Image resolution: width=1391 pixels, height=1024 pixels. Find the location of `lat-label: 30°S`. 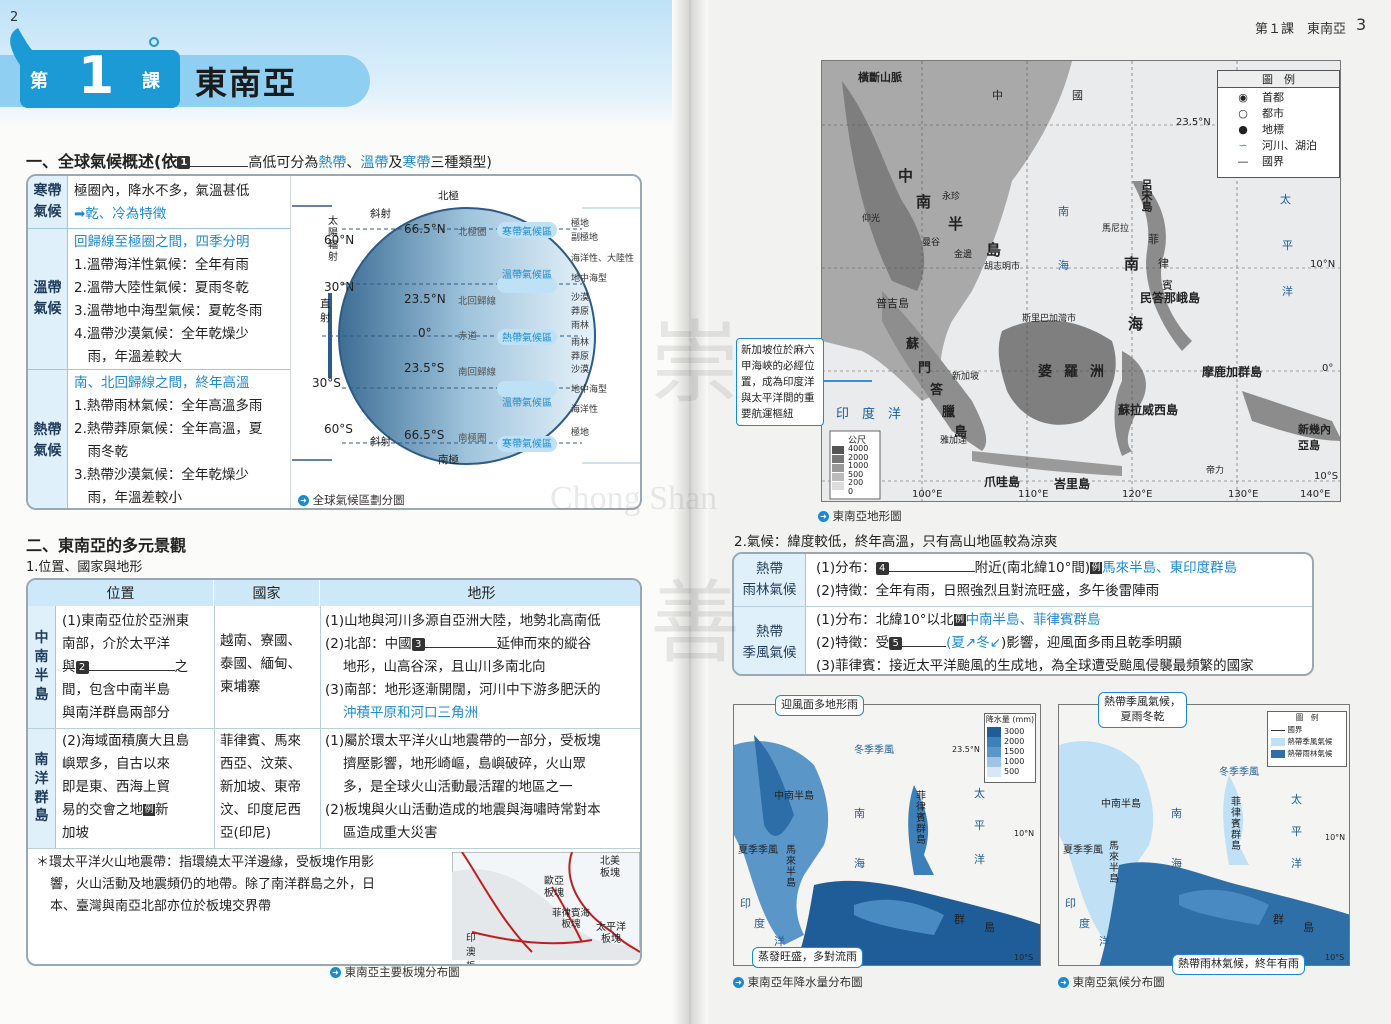

lat-label: 30°S is located at coordinates (326, 383).